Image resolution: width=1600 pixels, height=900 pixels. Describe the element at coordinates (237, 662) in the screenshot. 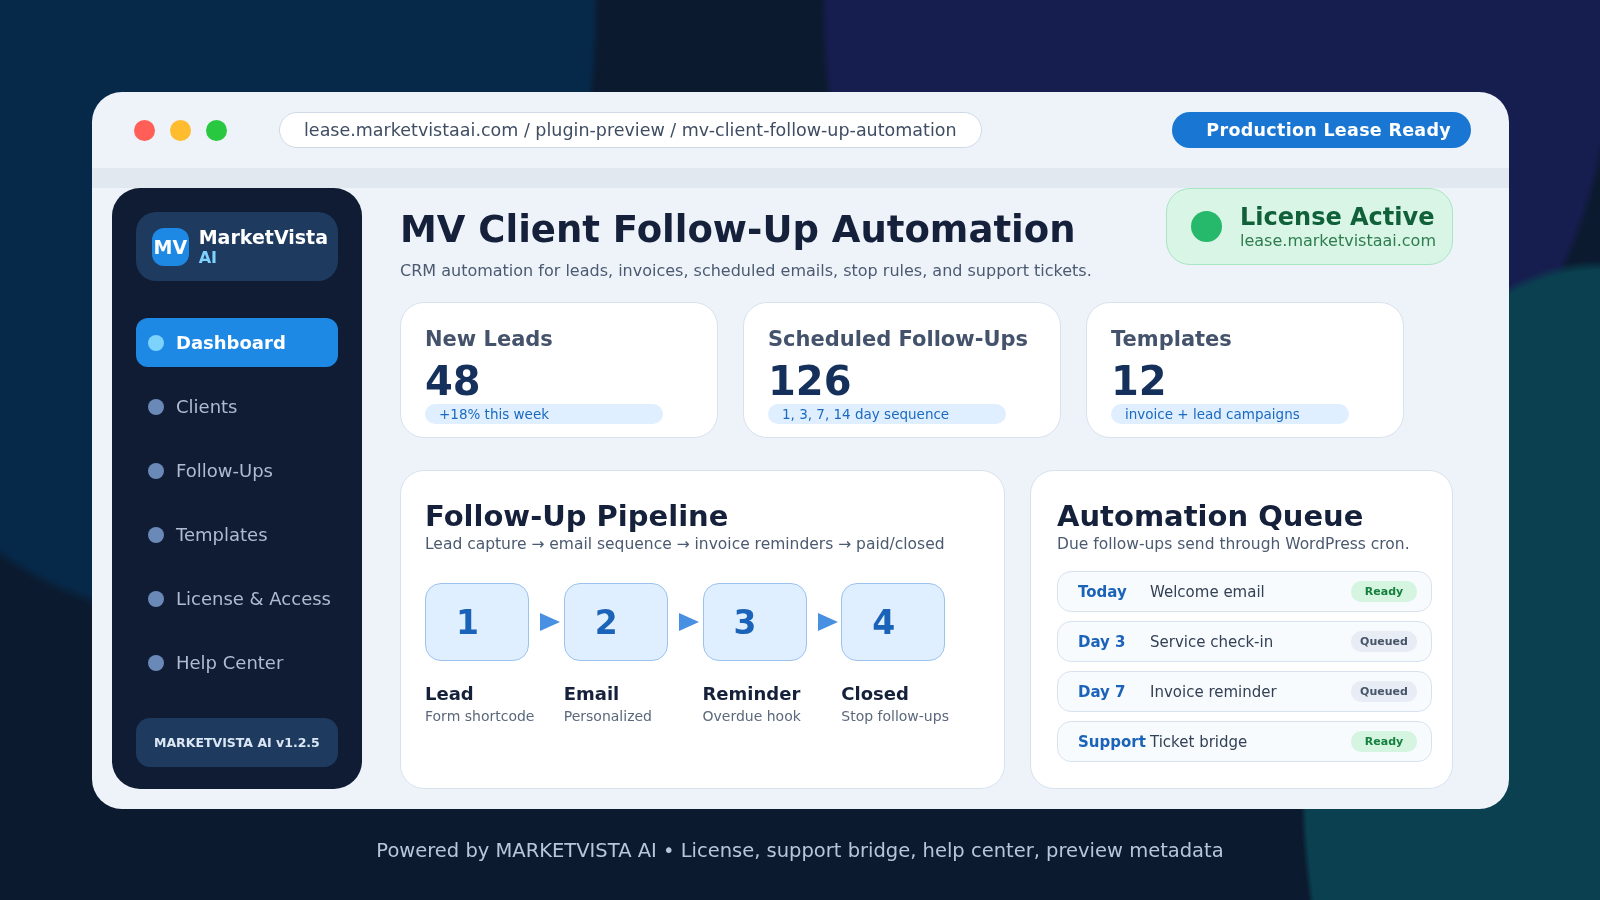

I see `nav-item: Help Center` at that location.